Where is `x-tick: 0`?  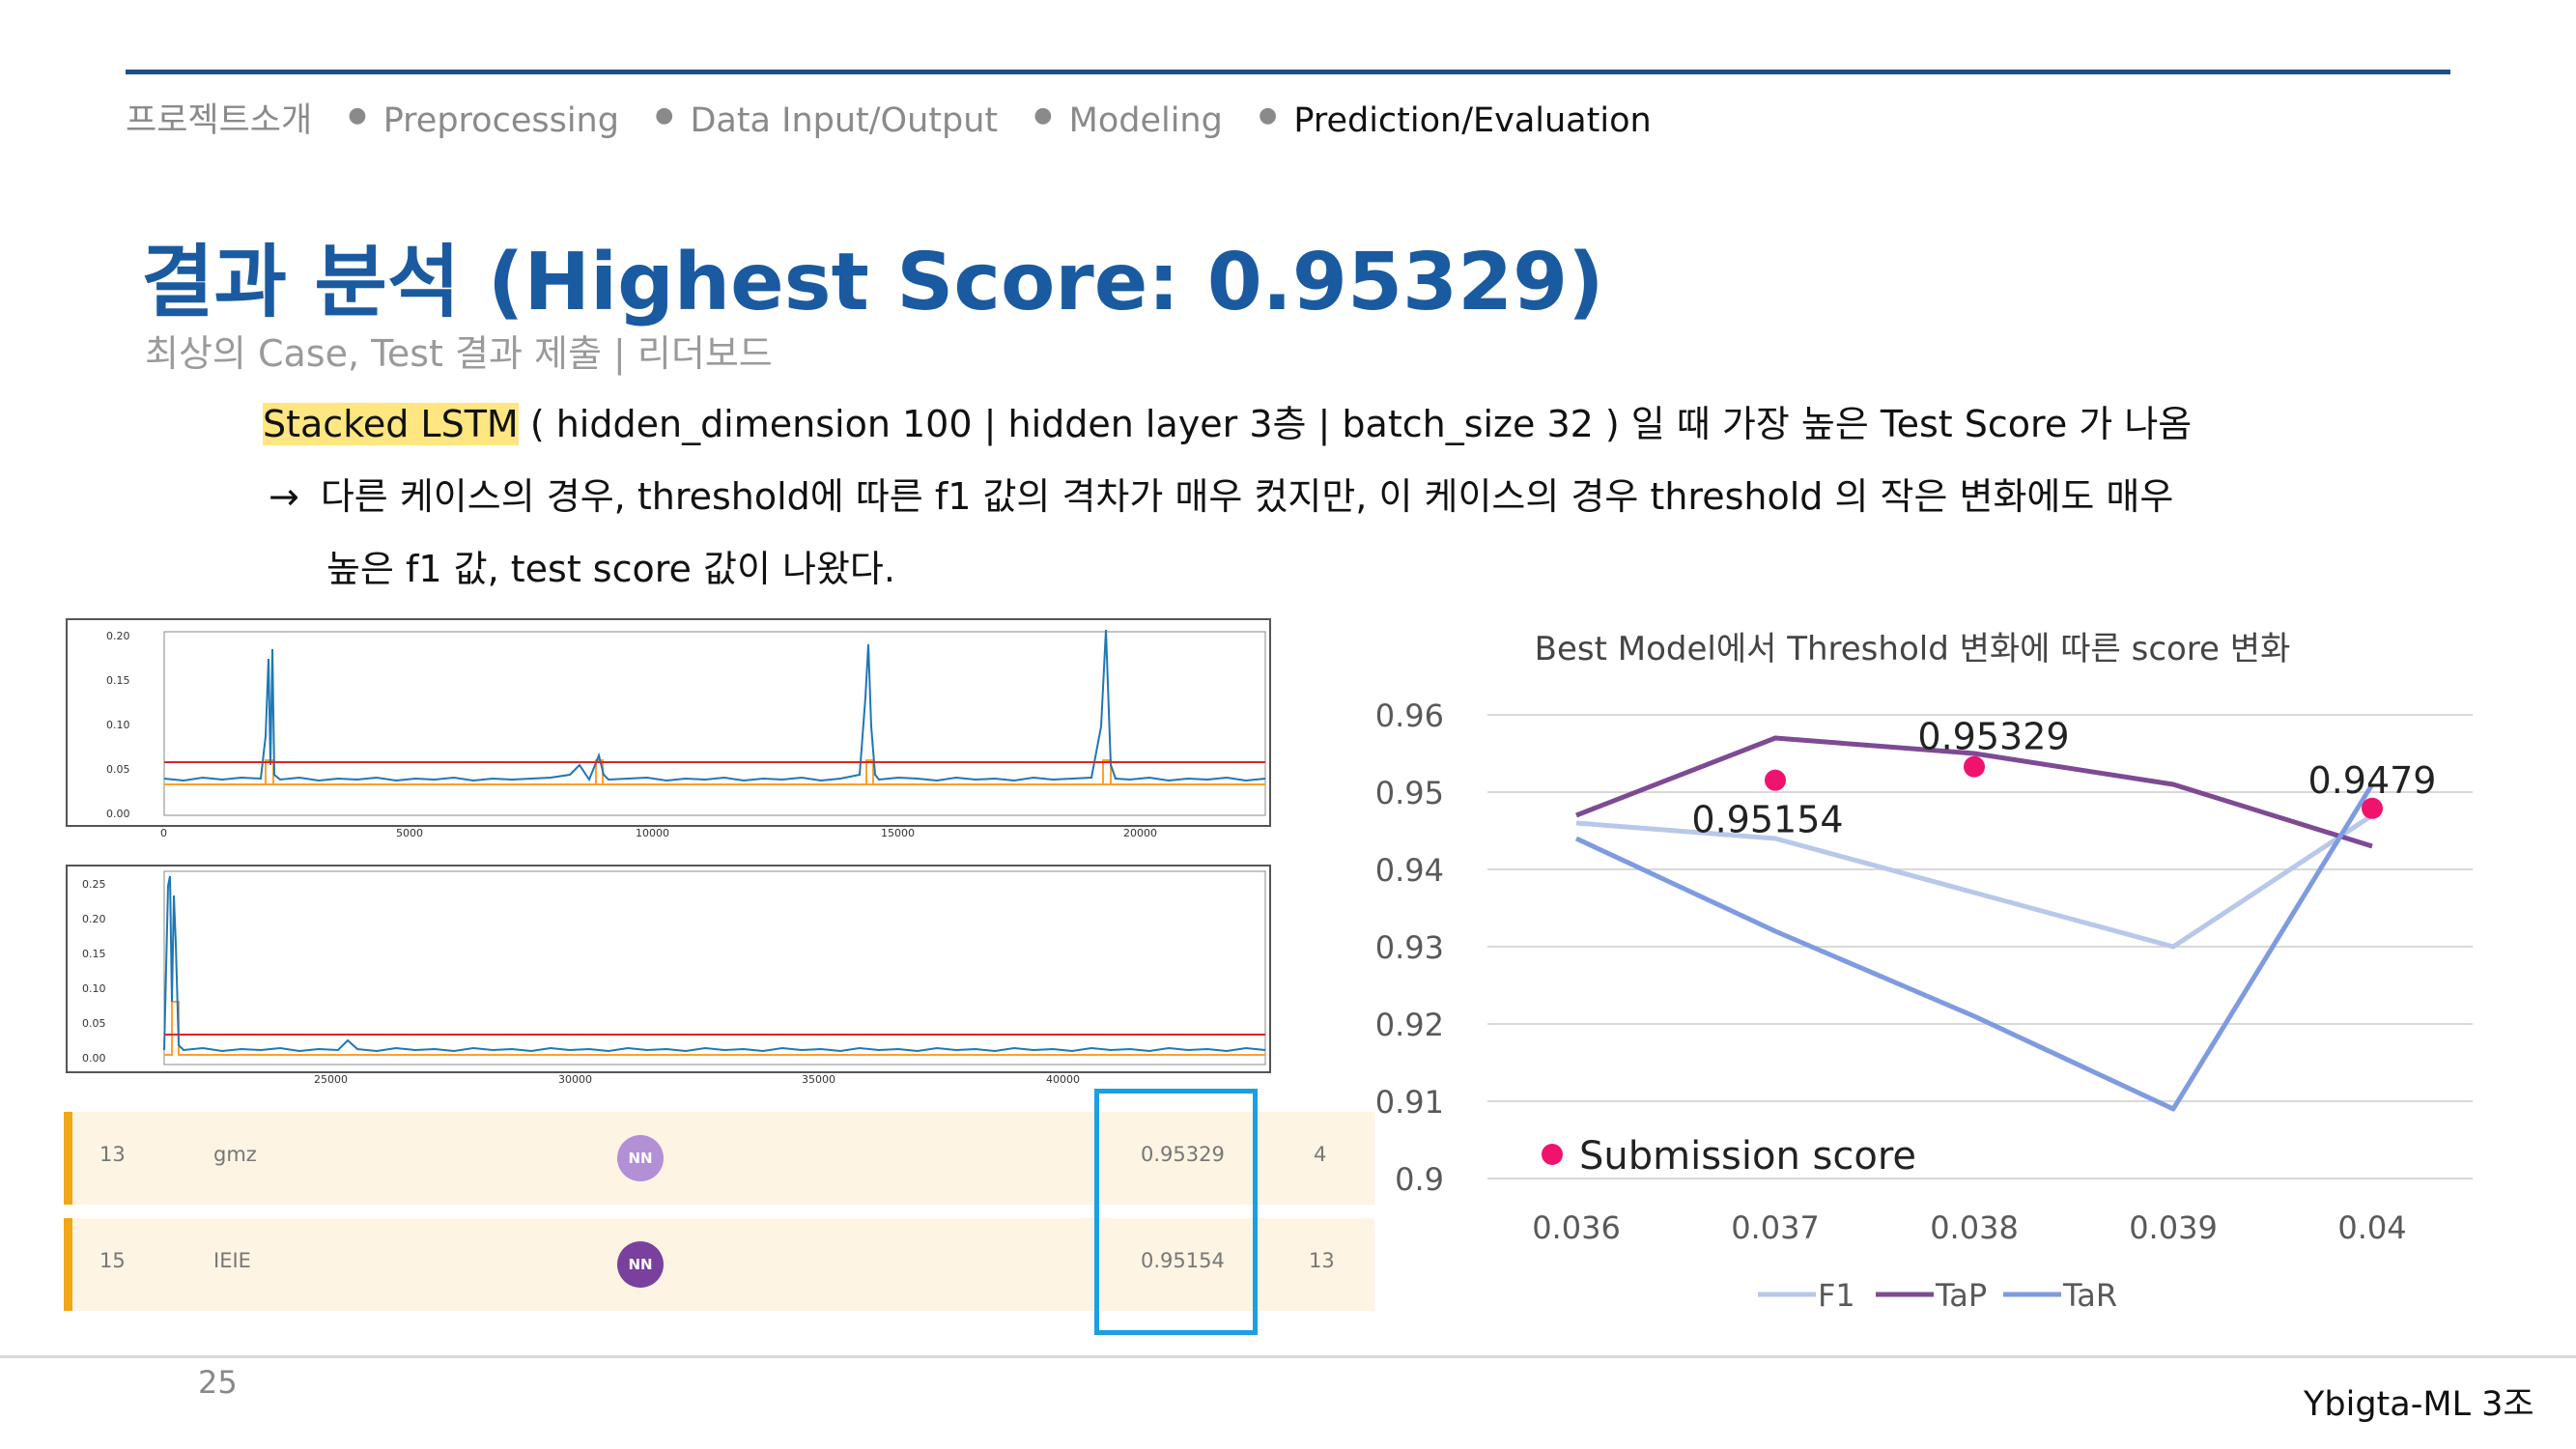 x-tick: 0 is located at coordinates (163, 833).